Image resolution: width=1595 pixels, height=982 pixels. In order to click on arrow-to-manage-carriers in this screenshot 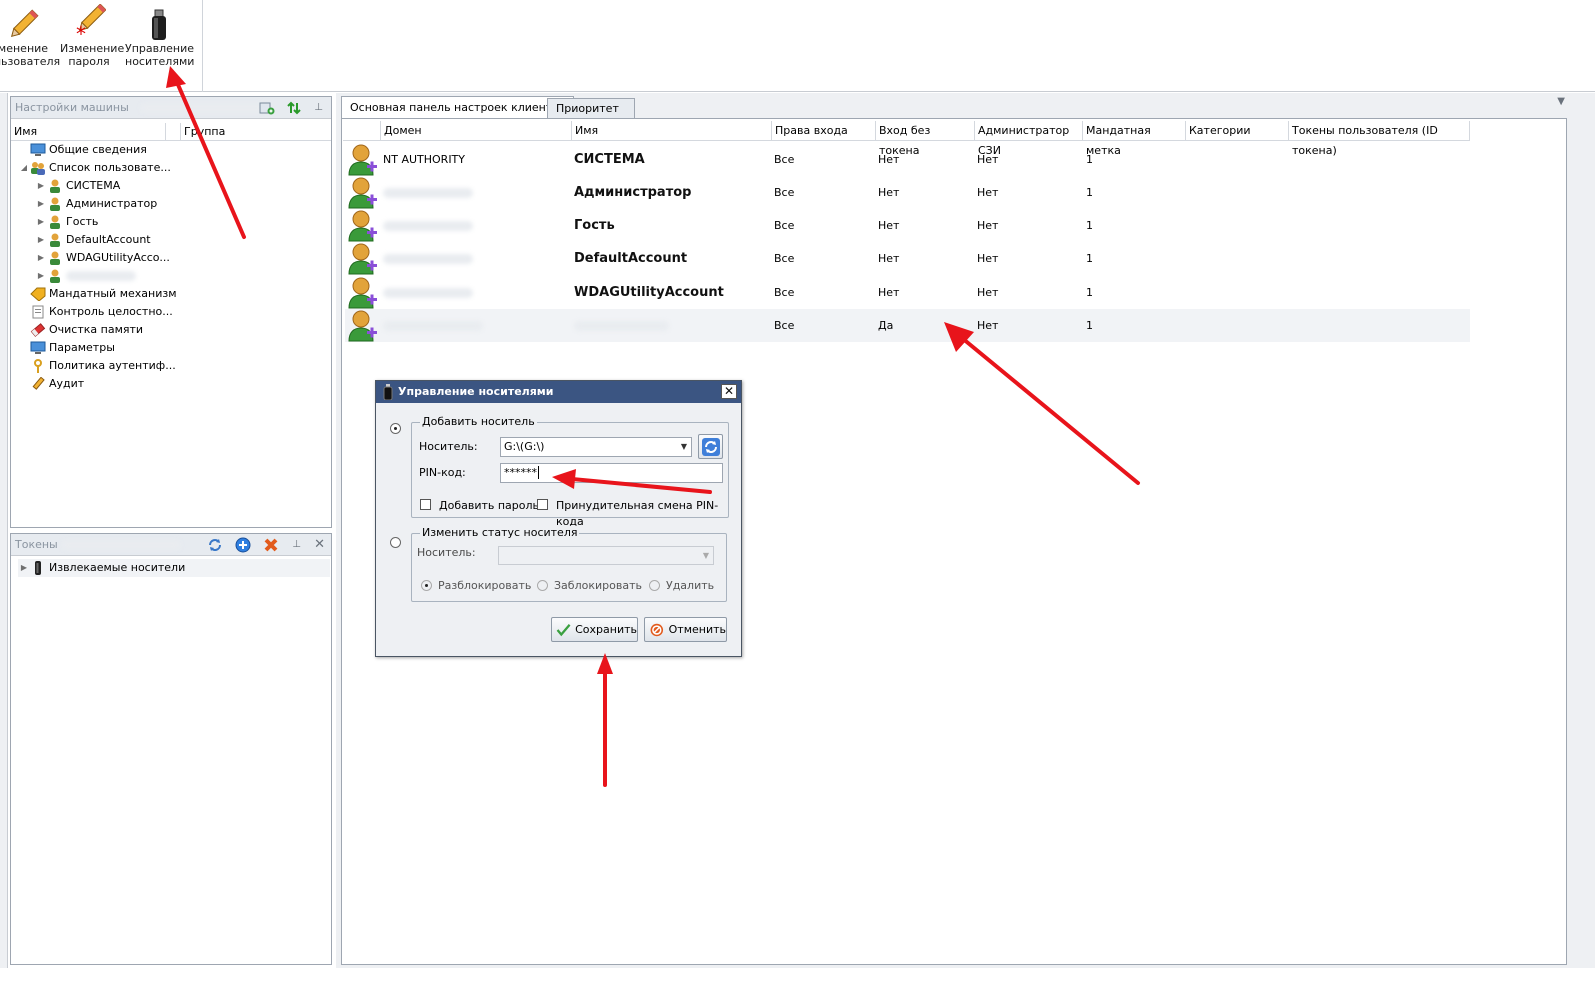, I will do `click(206, 152)`.